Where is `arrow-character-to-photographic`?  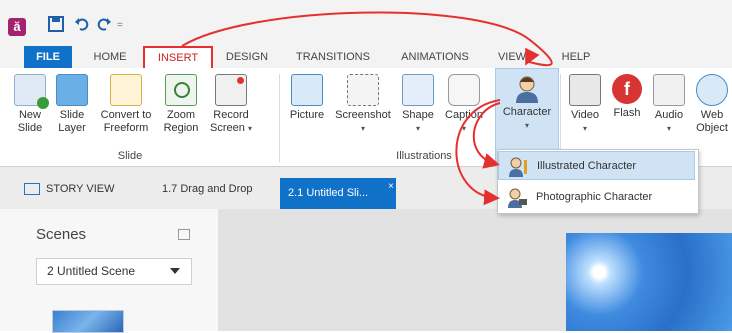 arrow-character-to-photographic is located at coordinates (478, 152).